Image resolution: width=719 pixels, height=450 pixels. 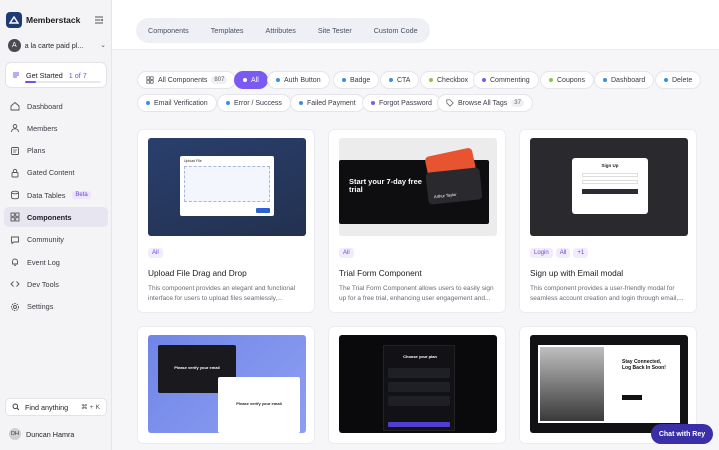 What do you see at coordinates (219, 80) in the screenshot?
I see `filter-count: 807` at bounding box center [219, 80].